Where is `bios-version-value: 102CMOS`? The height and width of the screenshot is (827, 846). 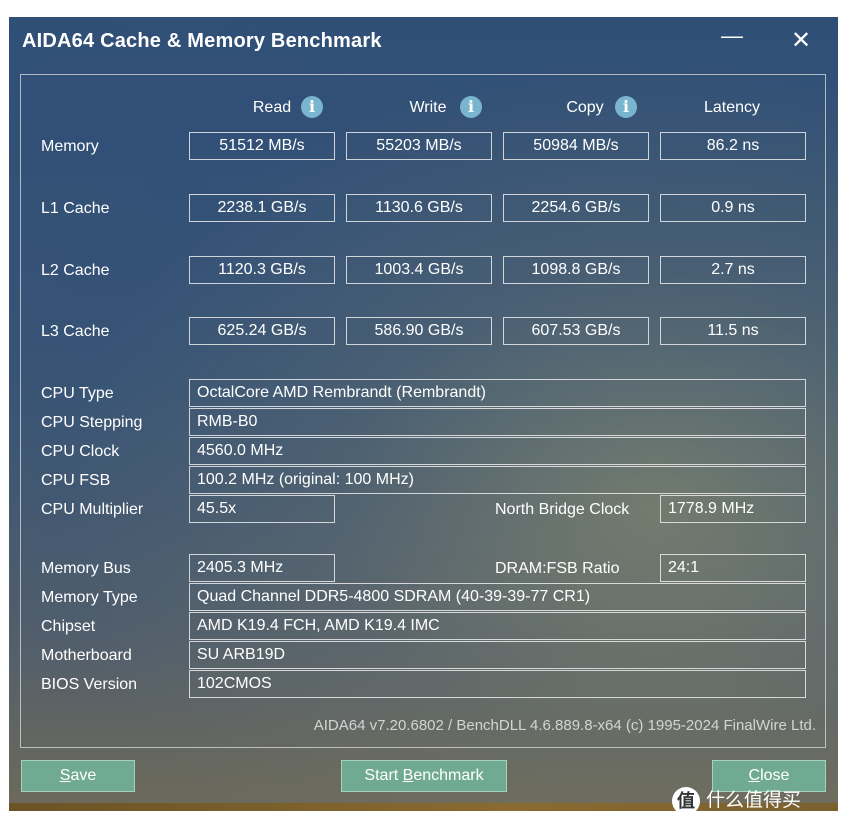 bios-version-value: 102CMOS is located at coordinates (497, 684).